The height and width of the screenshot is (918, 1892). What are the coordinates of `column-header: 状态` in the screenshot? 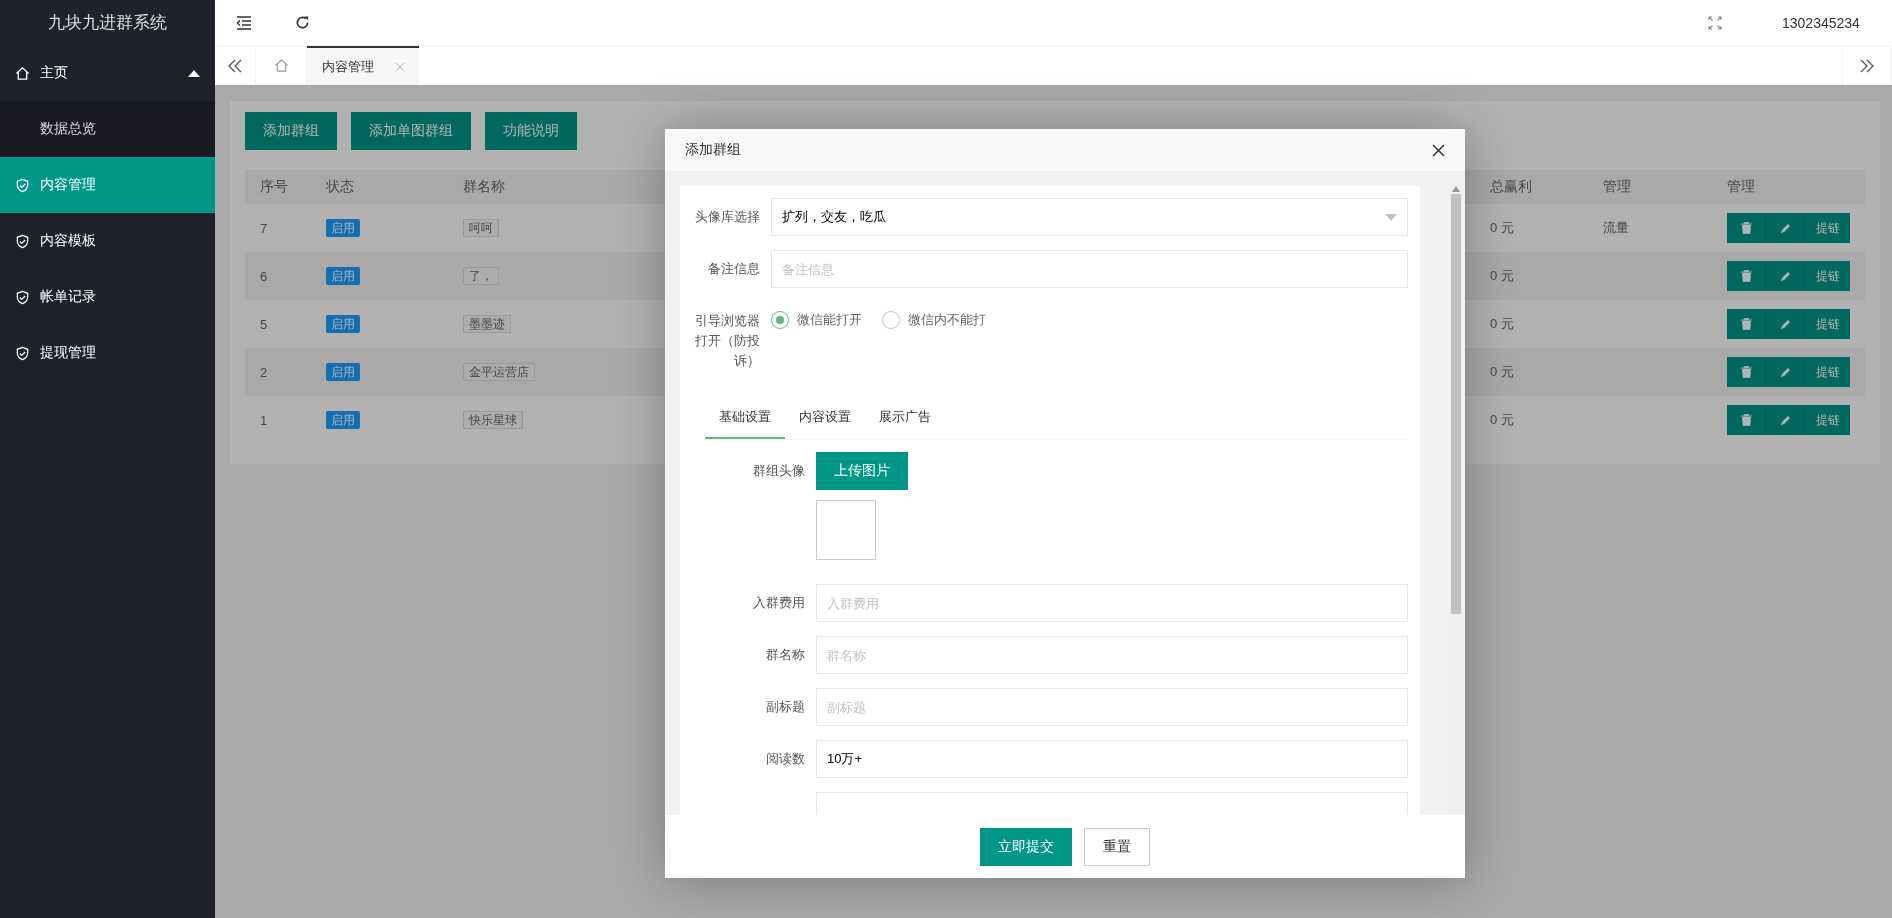 It's located at (340, 186).